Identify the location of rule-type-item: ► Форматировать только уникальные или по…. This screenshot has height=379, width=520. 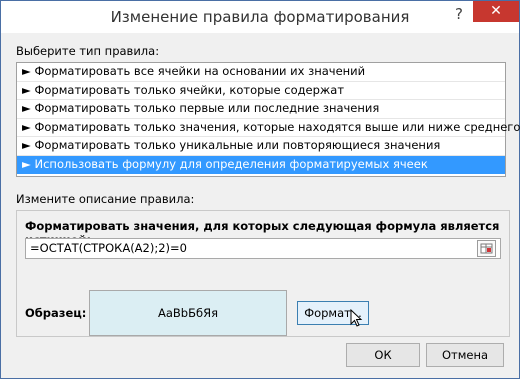
(261, 146).